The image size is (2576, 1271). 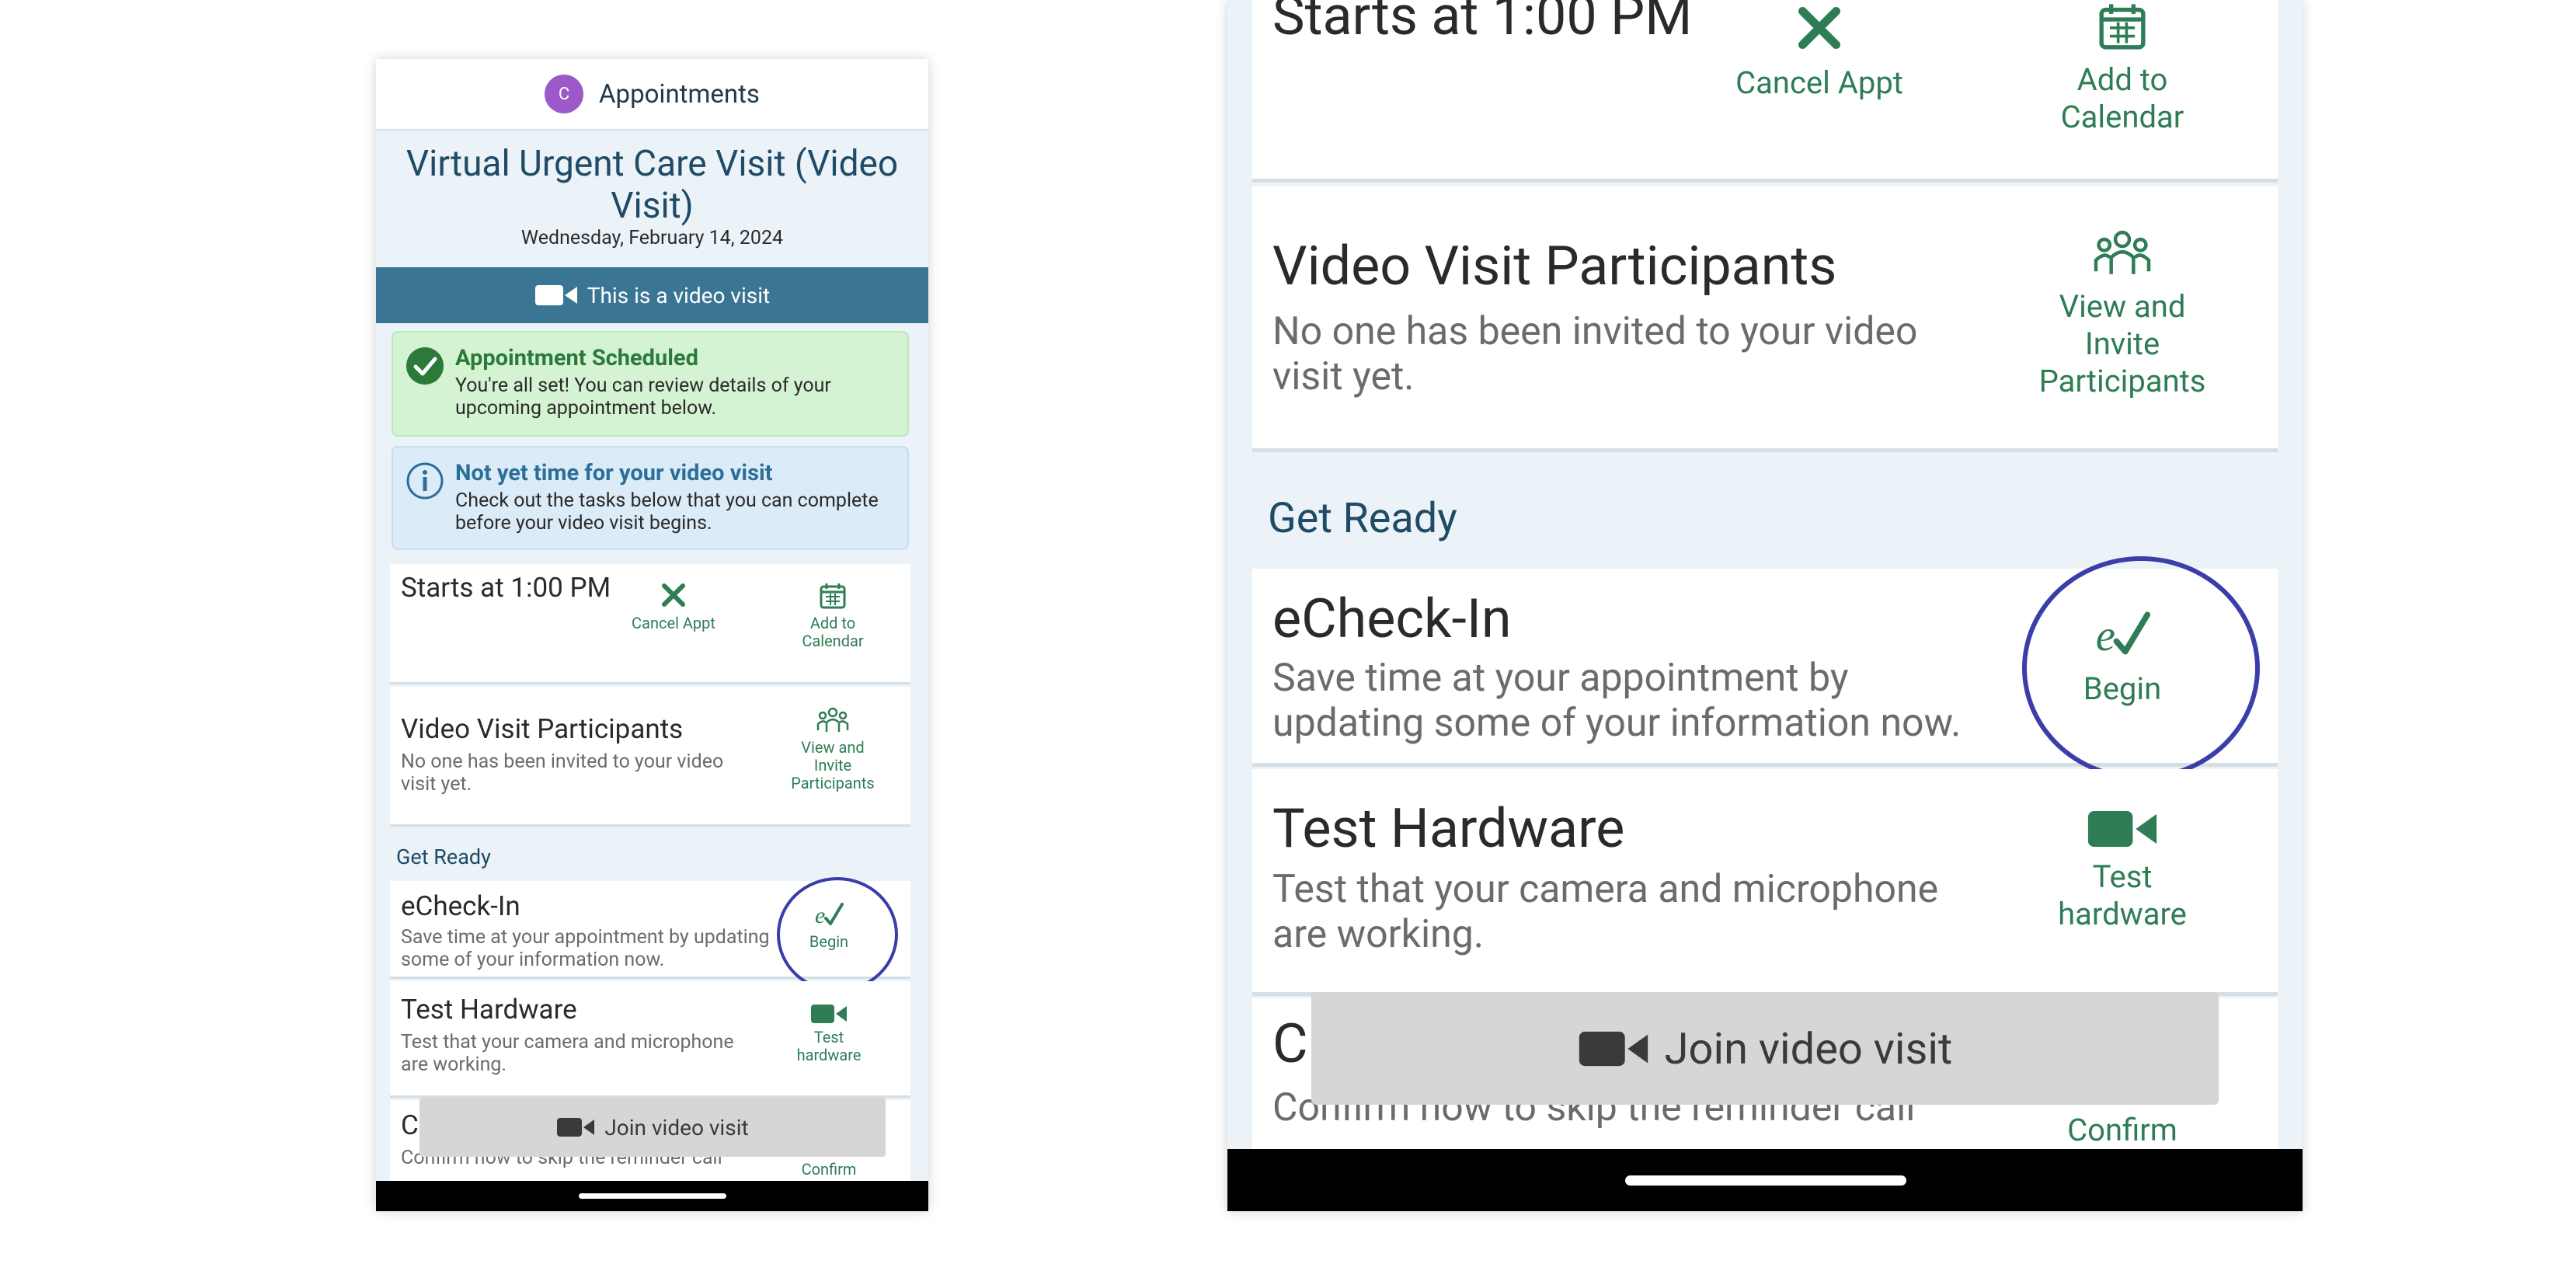 What do you see at coordinates (614, 473) in the screenshot?
I see `alert-title: Not yet time for your video visit` at bounding box center [614, 473].